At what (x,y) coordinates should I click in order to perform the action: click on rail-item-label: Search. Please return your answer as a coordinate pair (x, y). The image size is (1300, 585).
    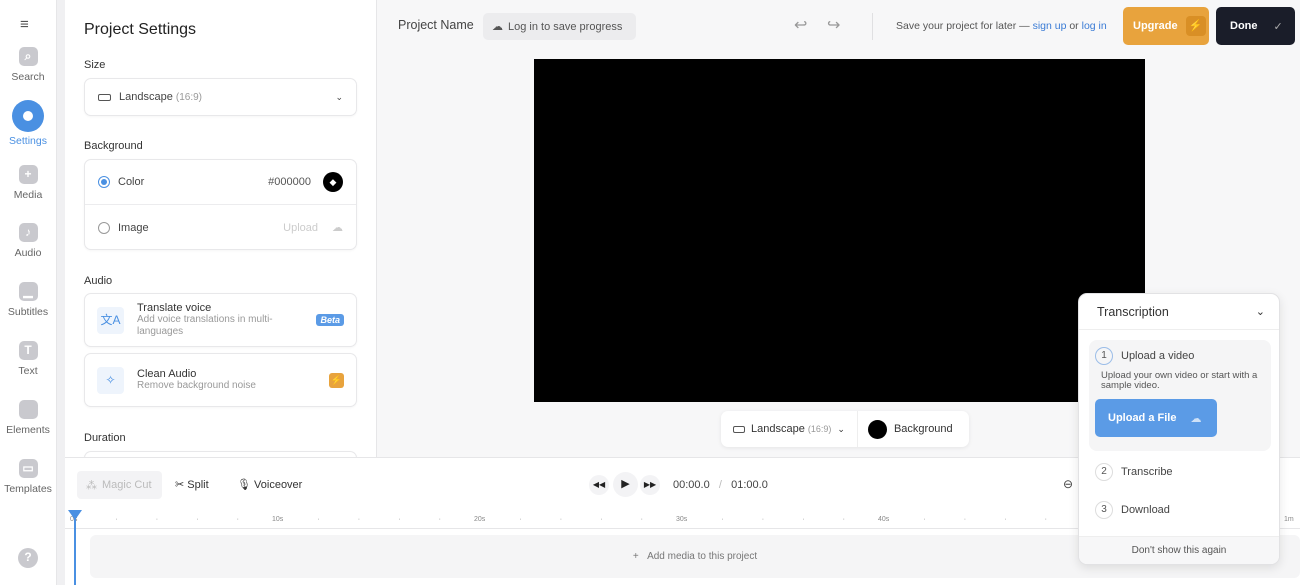
    Looking at the image, I should click on (28, 77).